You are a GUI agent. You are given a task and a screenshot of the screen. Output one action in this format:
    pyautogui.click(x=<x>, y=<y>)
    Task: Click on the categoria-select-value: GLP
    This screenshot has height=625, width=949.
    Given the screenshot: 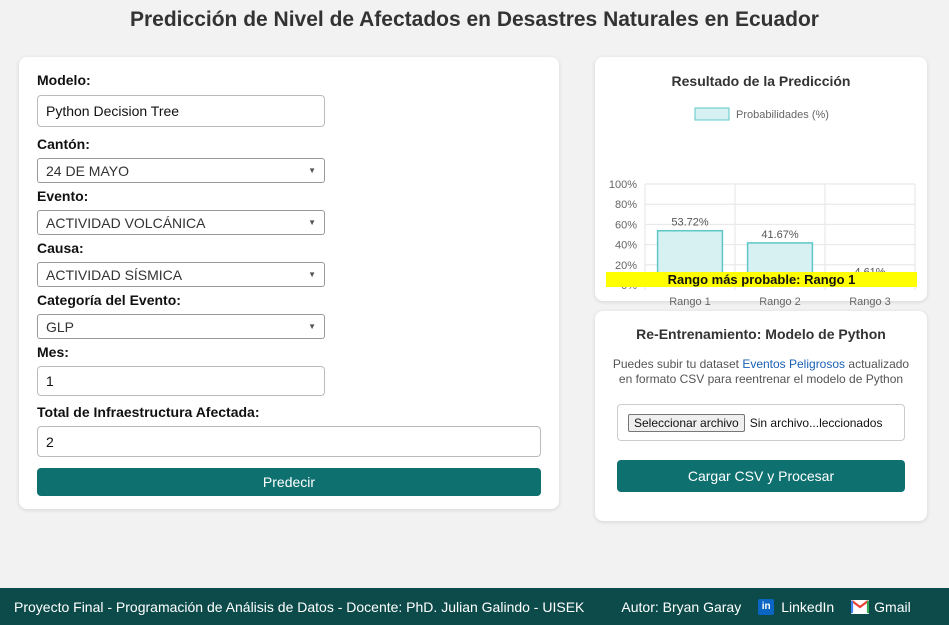 What is the action you would take?
    pyautogui.click(x=60, y=326)
    